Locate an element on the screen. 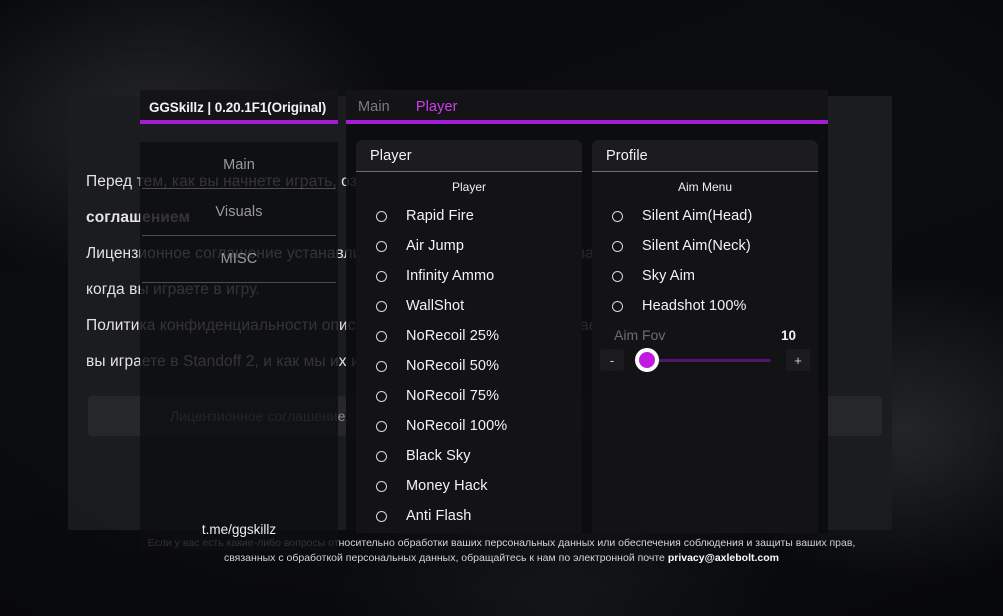 This screenshot has height=616, width=1003. slider-handle-dot is located at coordinates (647, 360).